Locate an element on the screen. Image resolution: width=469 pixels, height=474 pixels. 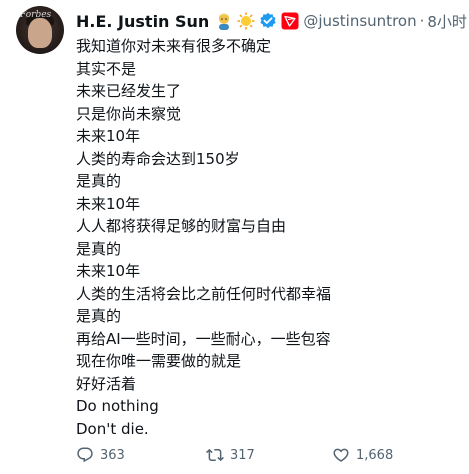
heart-icon is located at coordinates (341, 455).